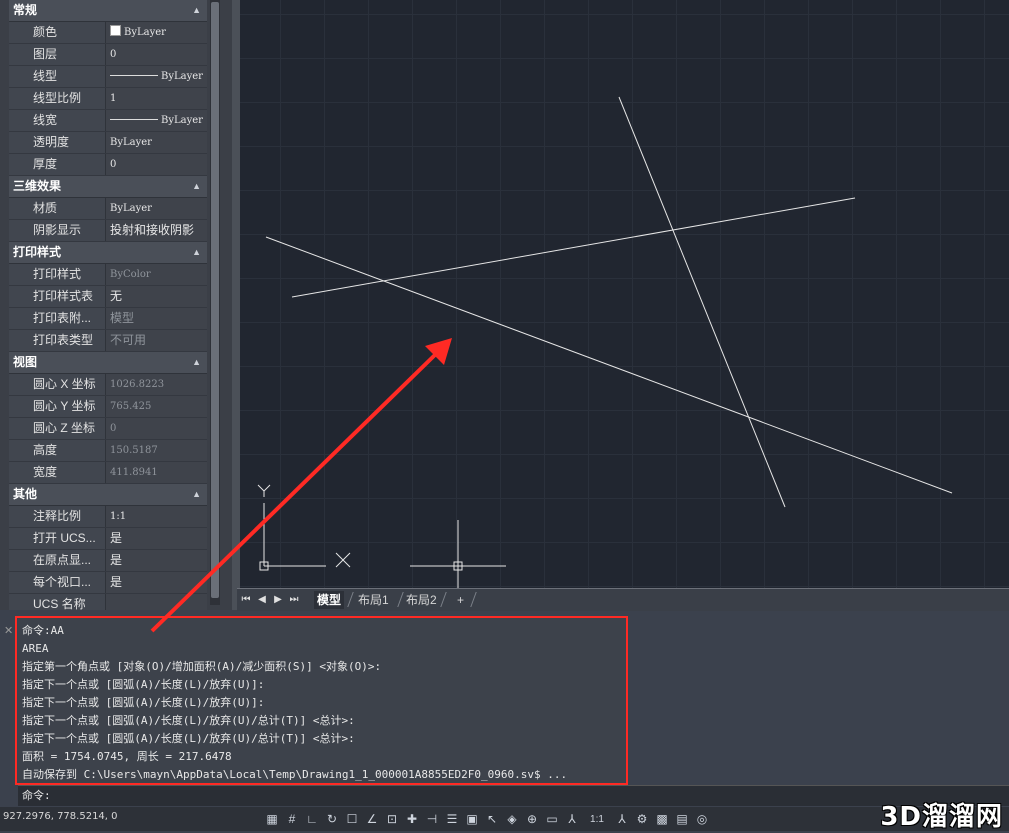 This screenshot has height=833, width=1009. What do you see at coordinates (156, 98) in the screenshot?
I see `property-value: 1` at bounding box center [156, 98].